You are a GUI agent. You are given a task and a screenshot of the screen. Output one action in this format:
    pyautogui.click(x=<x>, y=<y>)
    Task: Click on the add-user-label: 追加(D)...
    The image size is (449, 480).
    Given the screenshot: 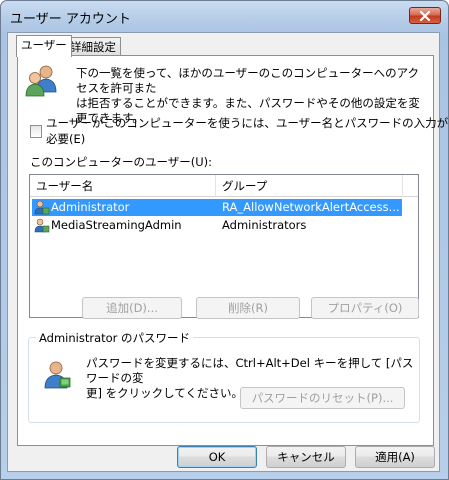 What is the action you would take?
    pyautogui.click(x=132, y=308)
    